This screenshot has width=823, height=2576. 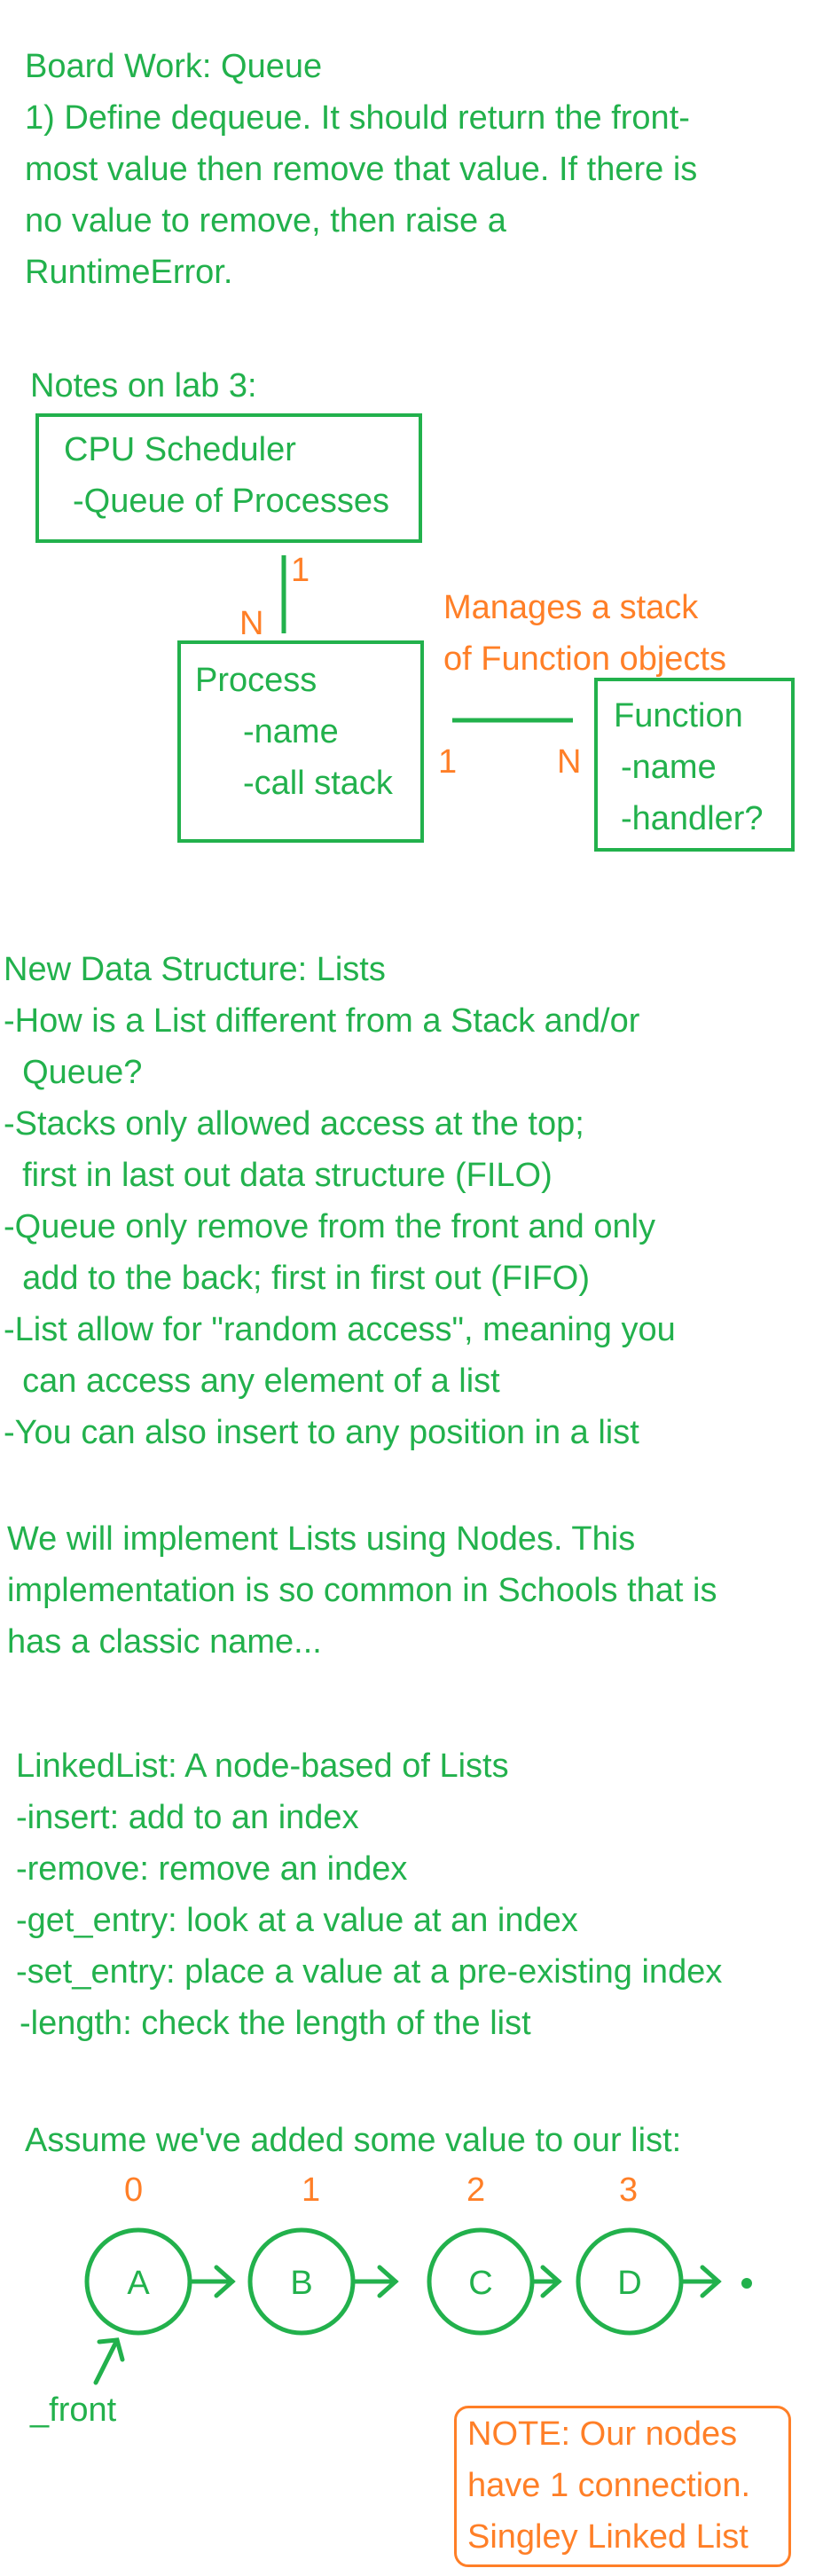 What do you see at coordinates (252, 1381) in the screenshot?
I see `lists-line: can access any element of a list` at bounding box center [252, 1381].